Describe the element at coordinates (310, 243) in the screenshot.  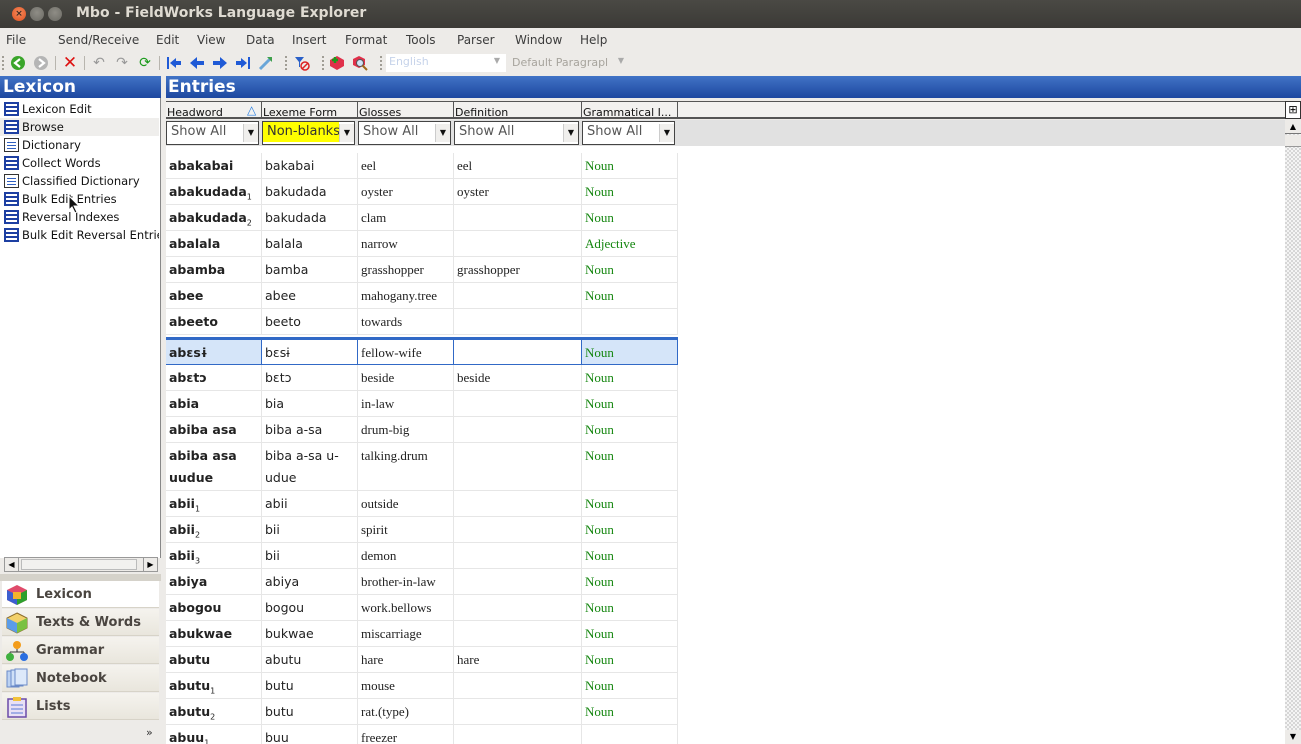
I see `lexeme-form-cell: balala` at that location.